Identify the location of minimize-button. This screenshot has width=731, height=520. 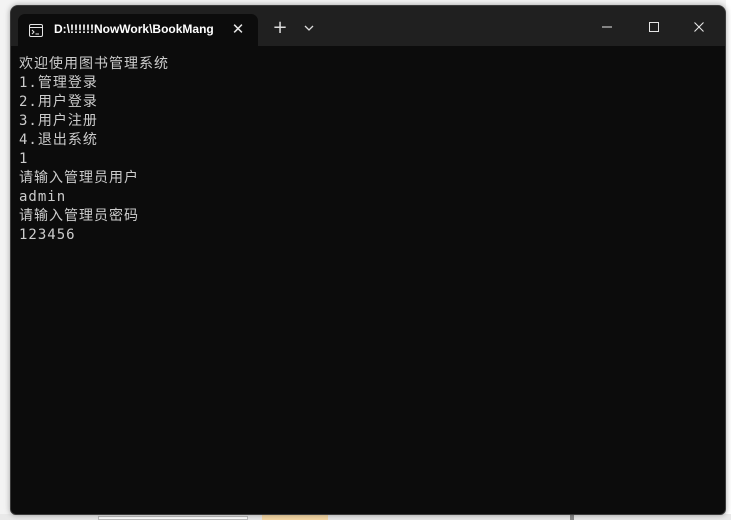
(607, 27).